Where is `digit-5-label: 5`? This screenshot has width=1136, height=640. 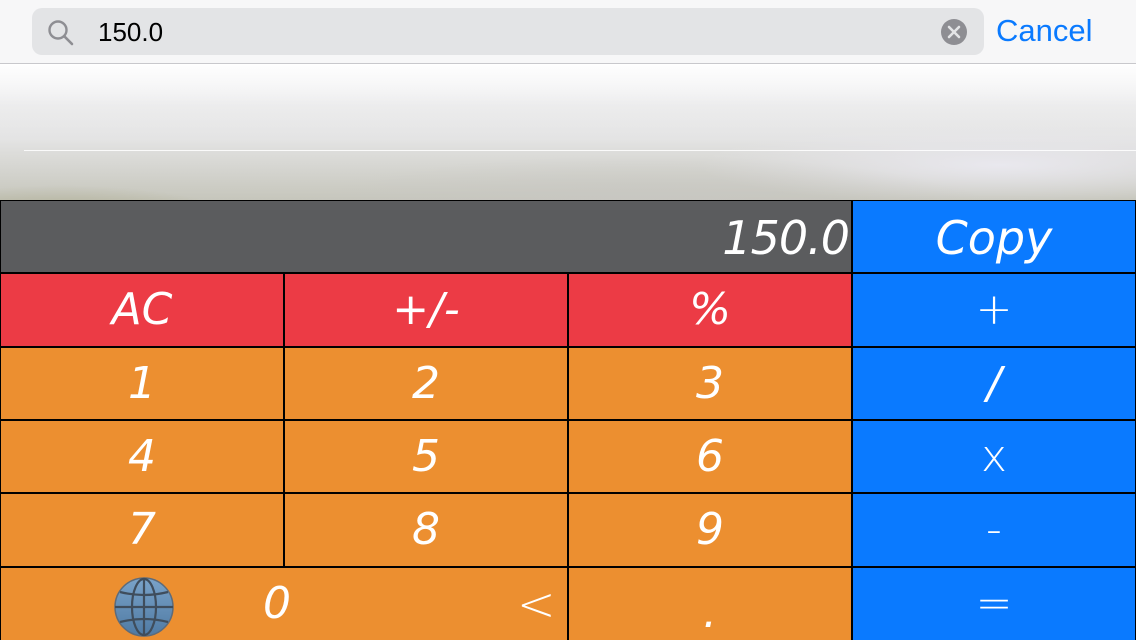 digit-5-label: 5 is located at coordinates (426, 456).